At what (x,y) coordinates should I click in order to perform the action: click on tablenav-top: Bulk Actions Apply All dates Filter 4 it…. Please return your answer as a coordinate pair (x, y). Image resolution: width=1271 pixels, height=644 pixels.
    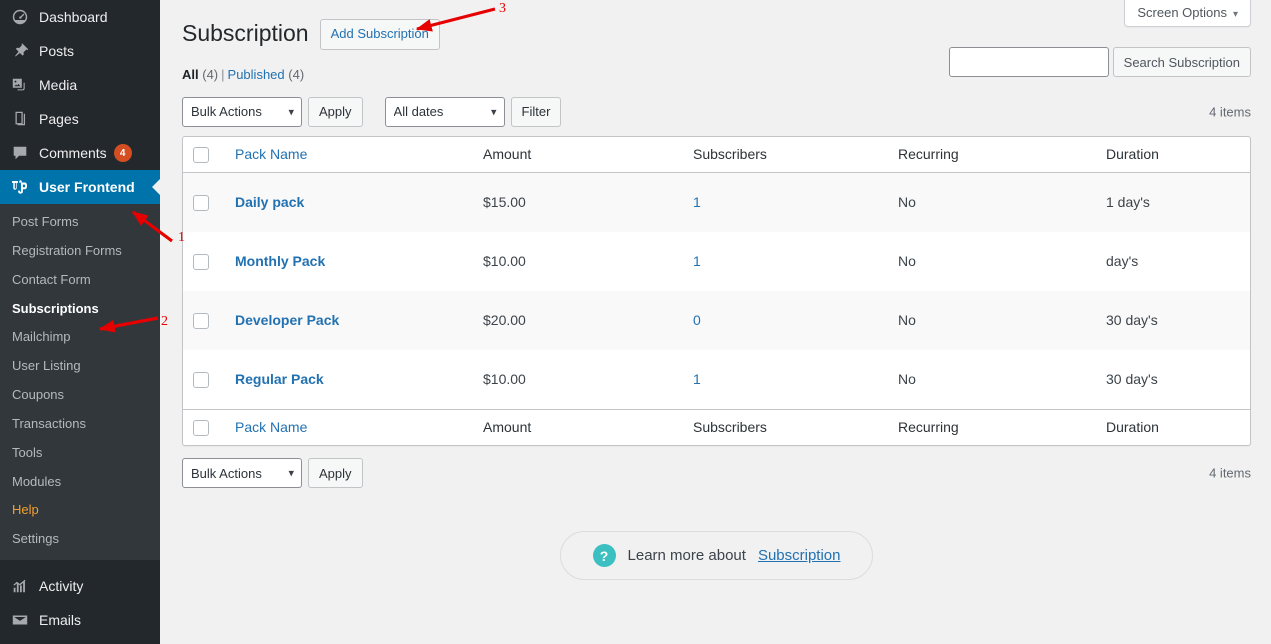
    Looking at the image, I should click on (716, 111).